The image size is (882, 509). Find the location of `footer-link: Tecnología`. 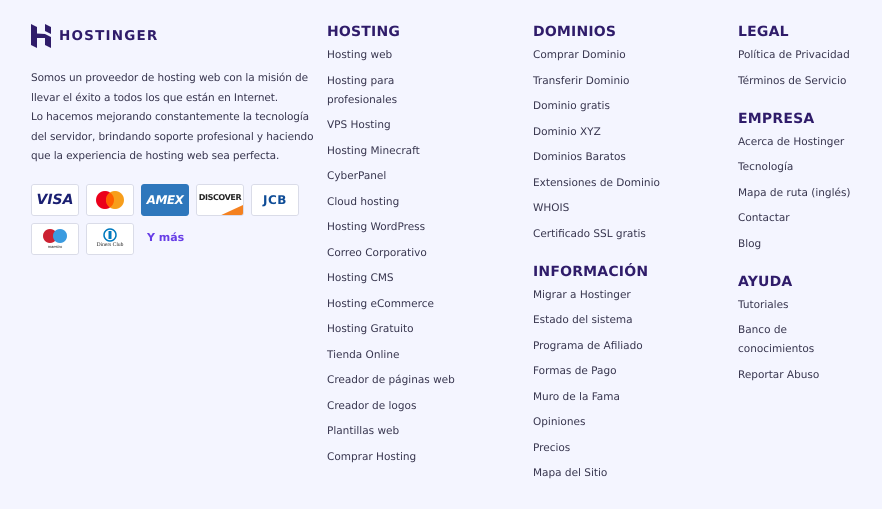

footer-link: Tecnología is located at coordinates (766, 167).